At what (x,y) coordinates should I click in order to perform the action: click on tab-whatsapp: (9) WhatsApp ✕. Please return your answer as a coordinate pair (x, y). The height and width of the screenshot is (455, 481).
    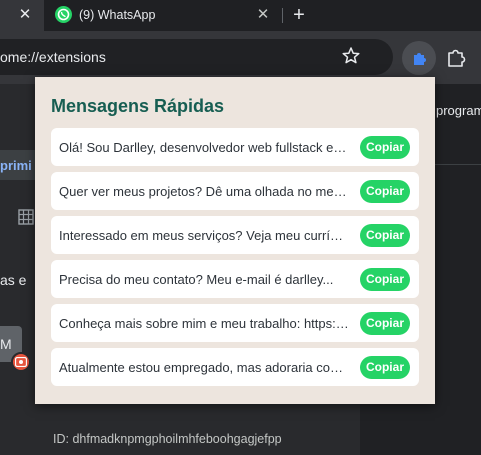
    Looking at the image, I should click on (162, 15).